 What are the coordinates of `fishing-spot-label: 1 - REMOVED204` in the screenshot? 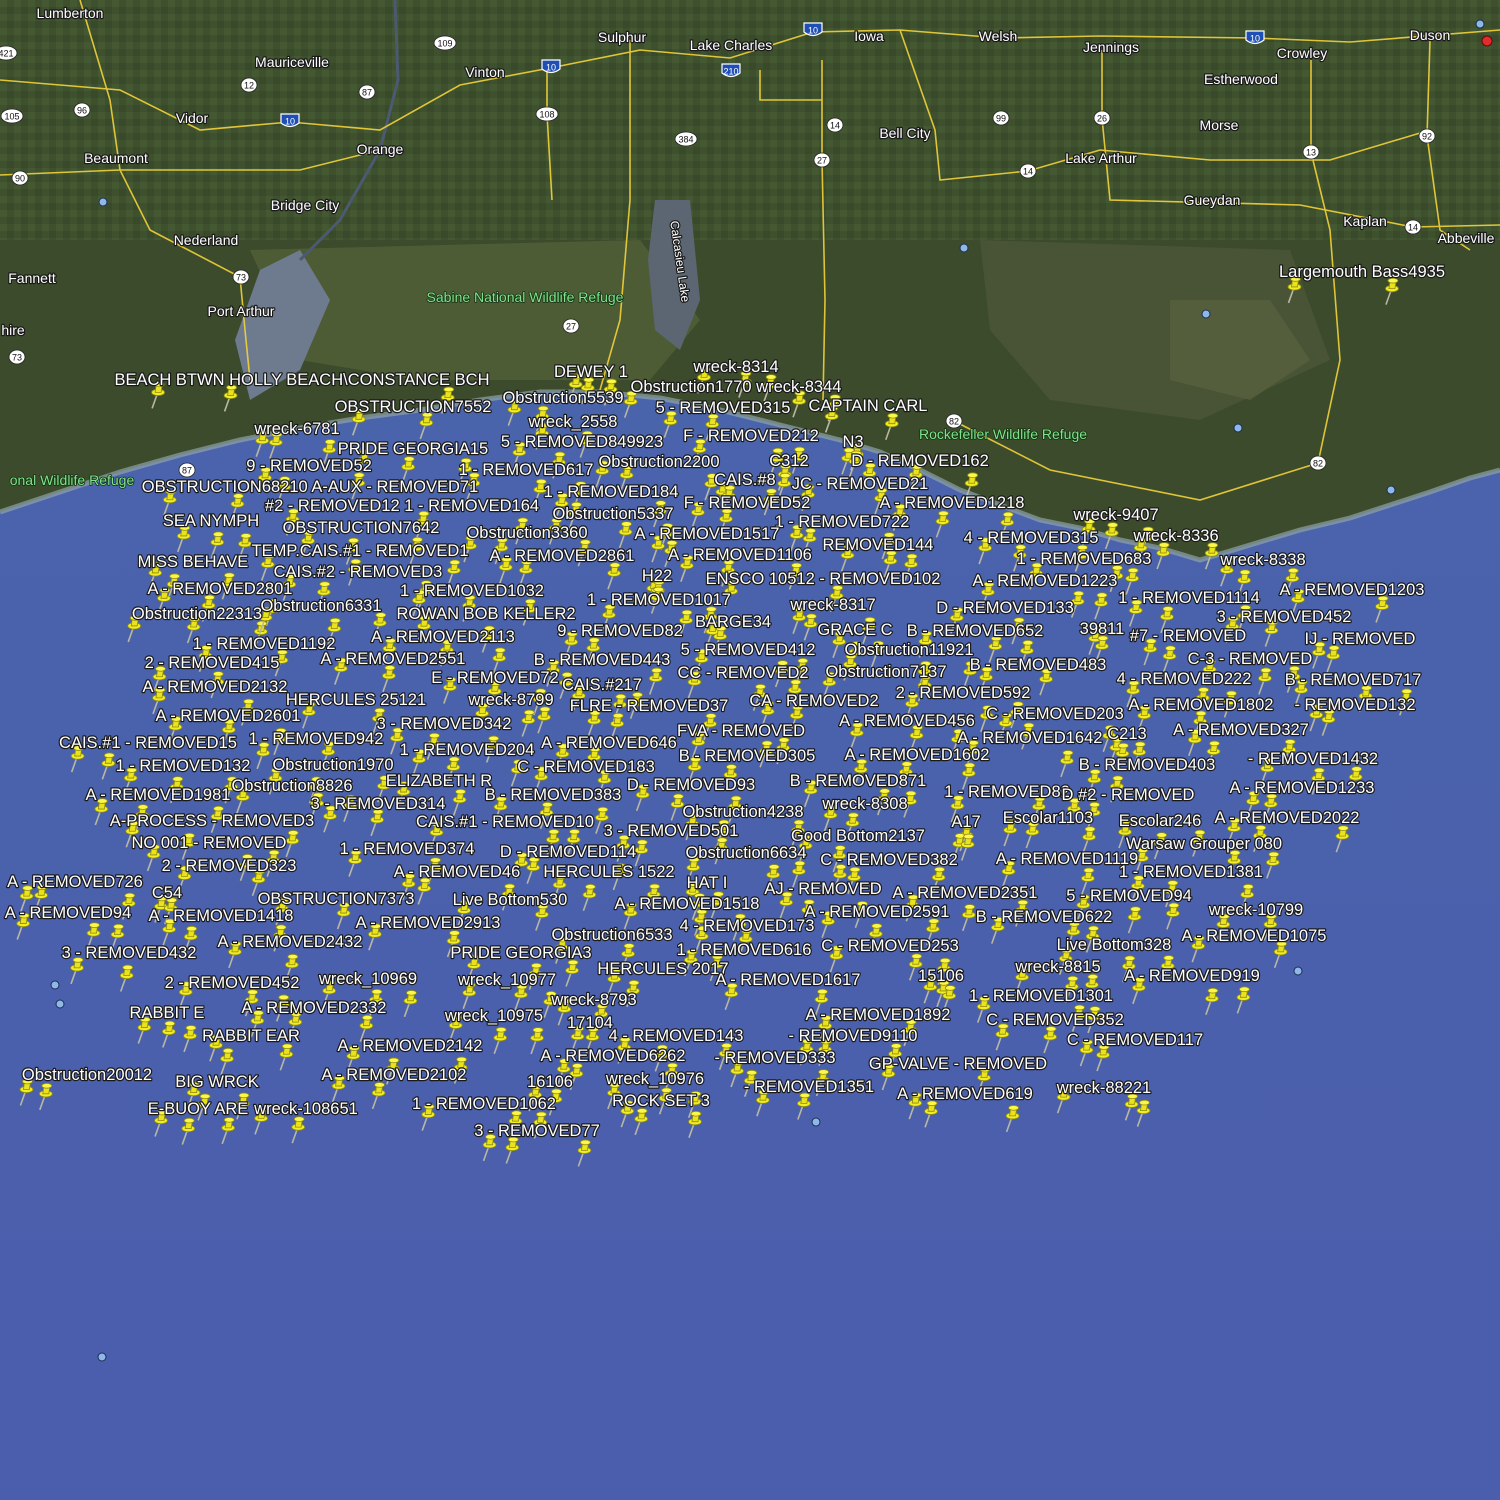 It's located at (467, 750).